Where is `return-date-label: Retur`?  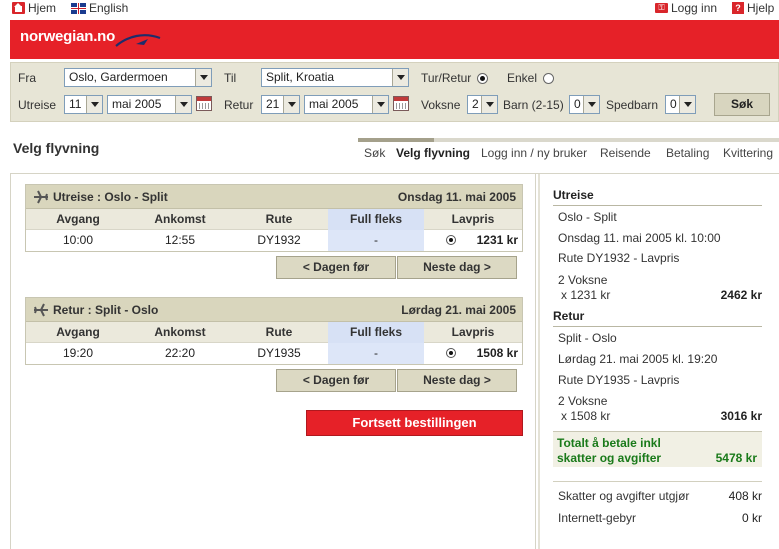
return-date-label: Retur is located at coordinates (239, 105).